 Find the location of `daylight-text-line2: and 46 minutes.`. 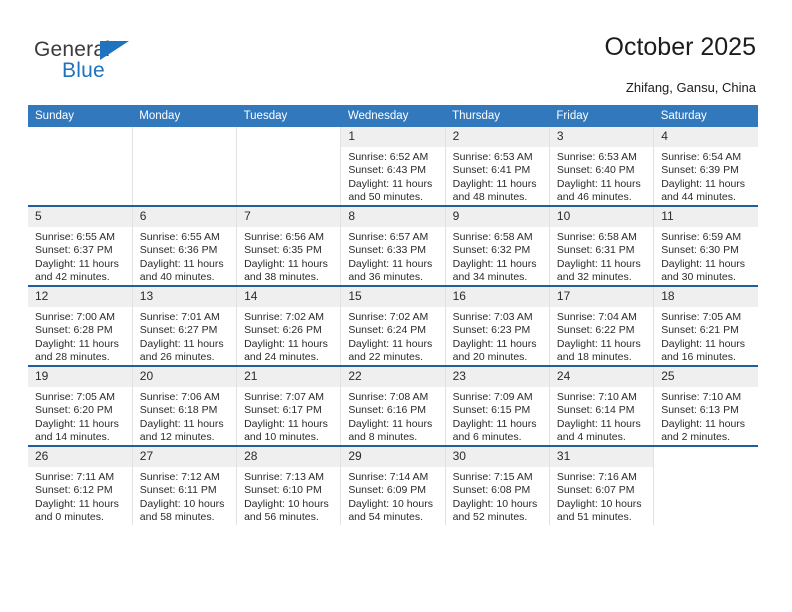

daylight-text-line2: and 46 minutes. is located at coordinates (594, 197).